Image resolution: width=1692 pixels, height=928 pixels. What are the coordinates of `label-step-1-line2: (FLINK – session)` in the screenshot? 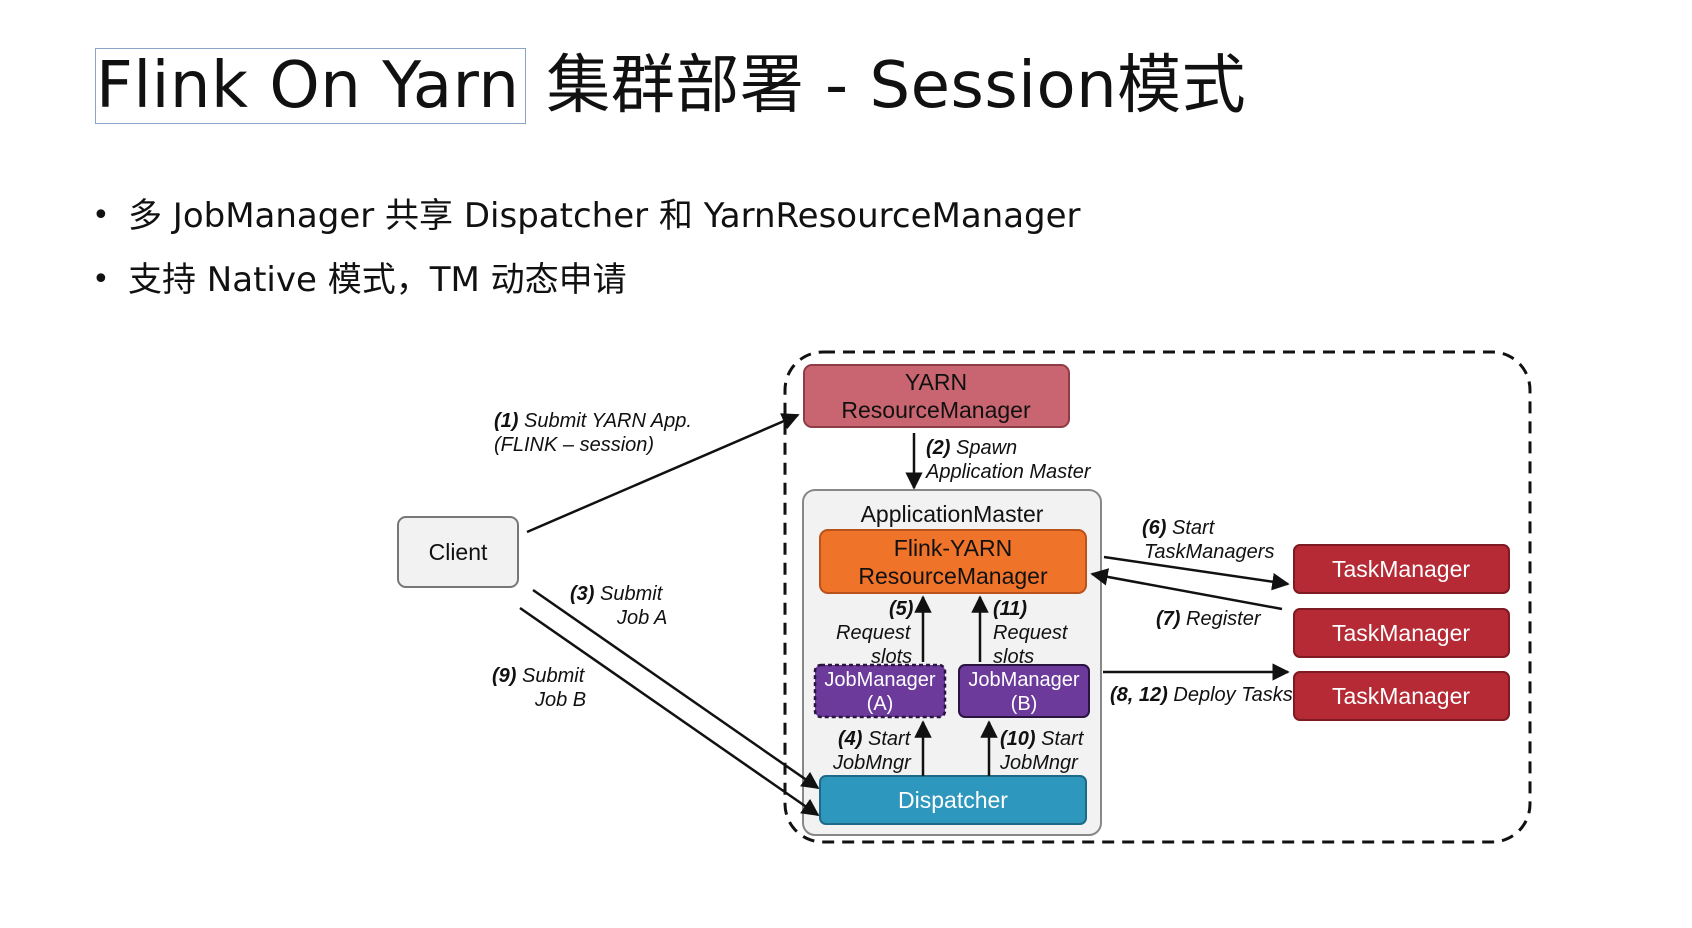 It's located at (574, 445).